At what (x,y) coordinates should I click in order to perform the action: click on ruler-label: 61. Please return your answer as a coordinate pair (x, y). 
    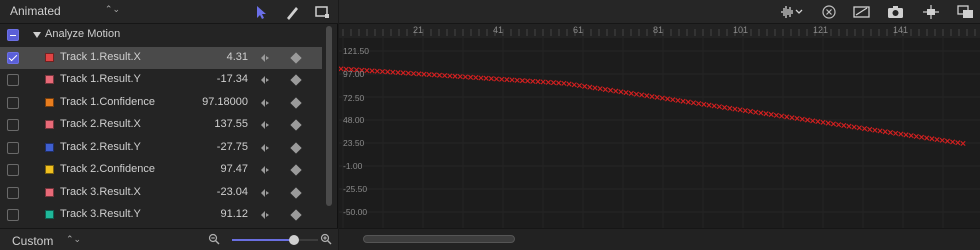
    Looking at the image, I should click on (578, 30).